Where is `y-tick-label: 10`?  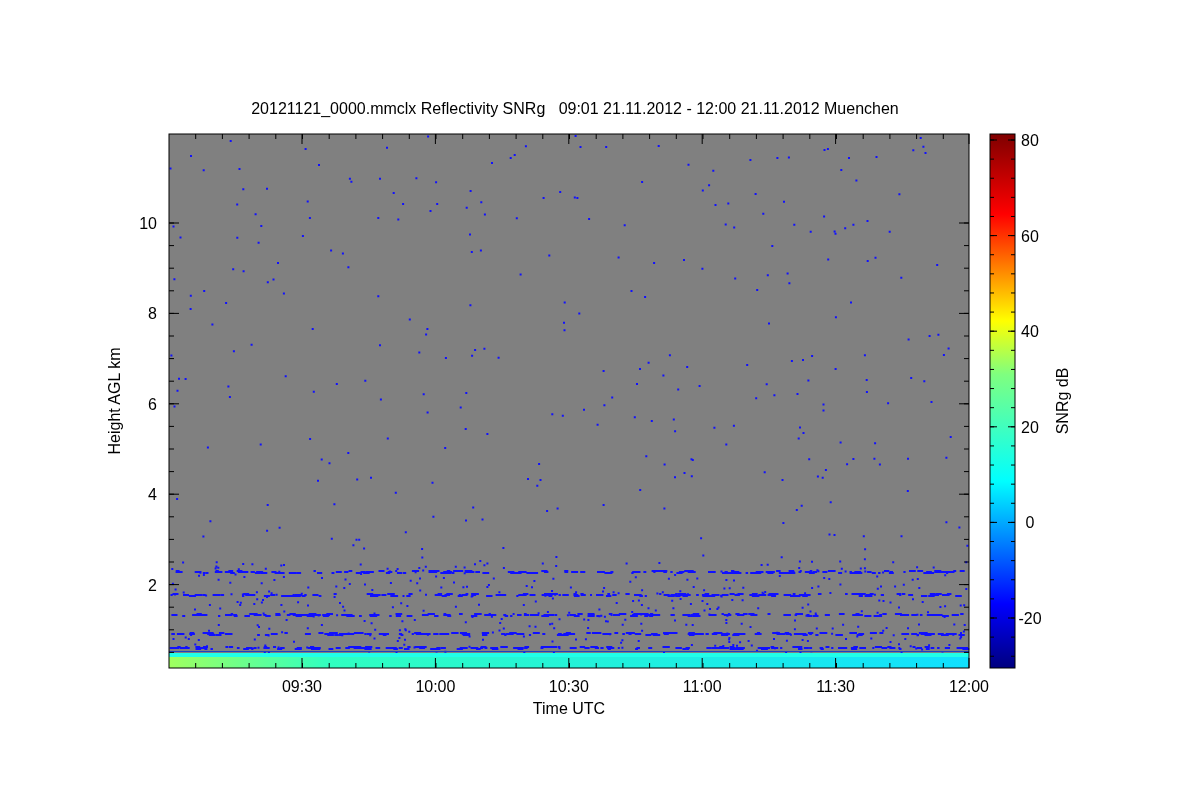 y-tick-label: 10 is located at coordinates (148, 223).